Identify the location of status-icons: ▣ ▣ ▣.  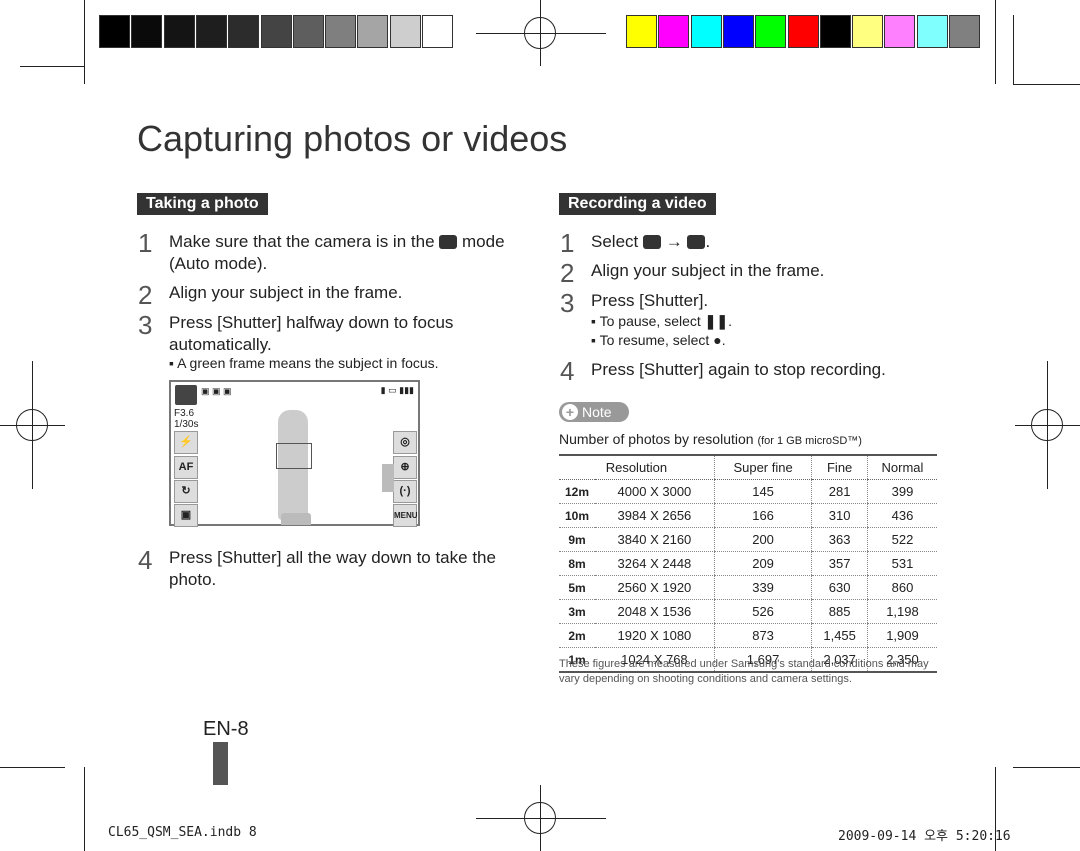
(216, 391).